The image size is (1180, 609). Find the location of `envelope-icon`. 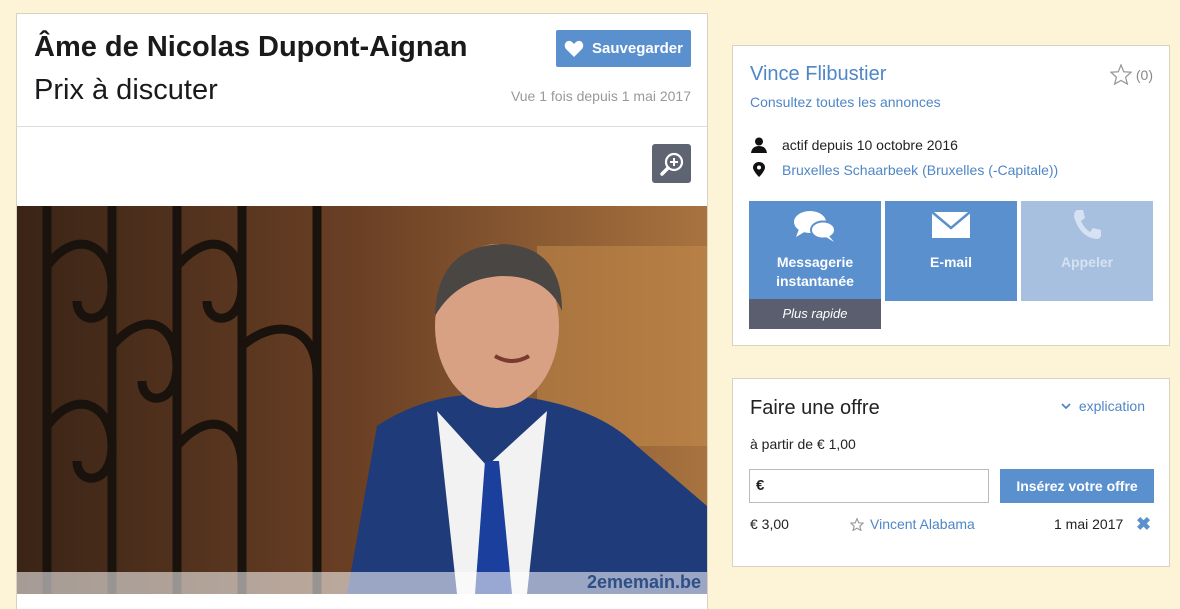

envelope-icon is located at coordinates (951, 224).